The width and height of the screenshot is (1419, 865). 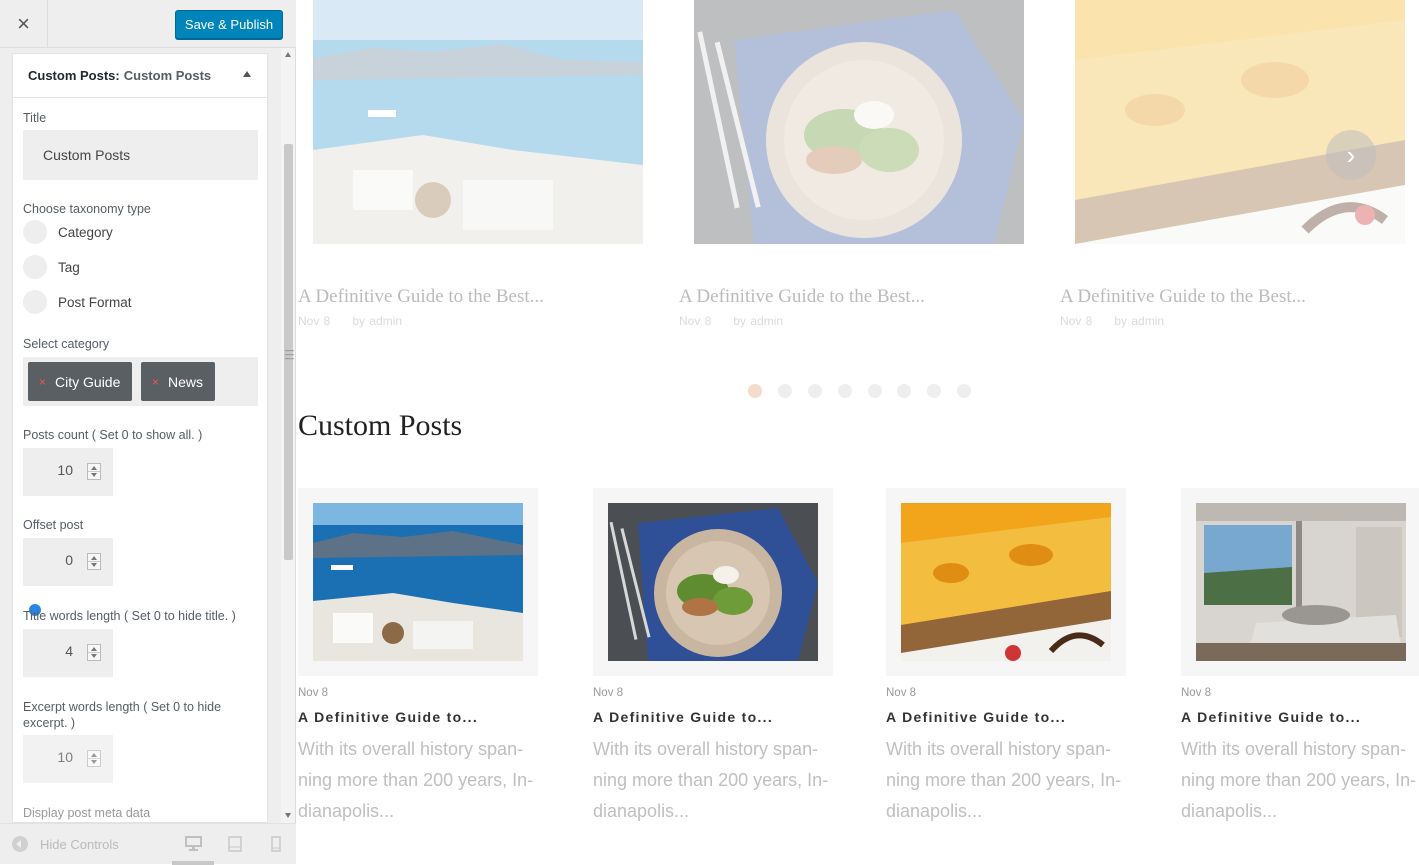 I want to click on desktop-icon, so click(x=193, y=843).